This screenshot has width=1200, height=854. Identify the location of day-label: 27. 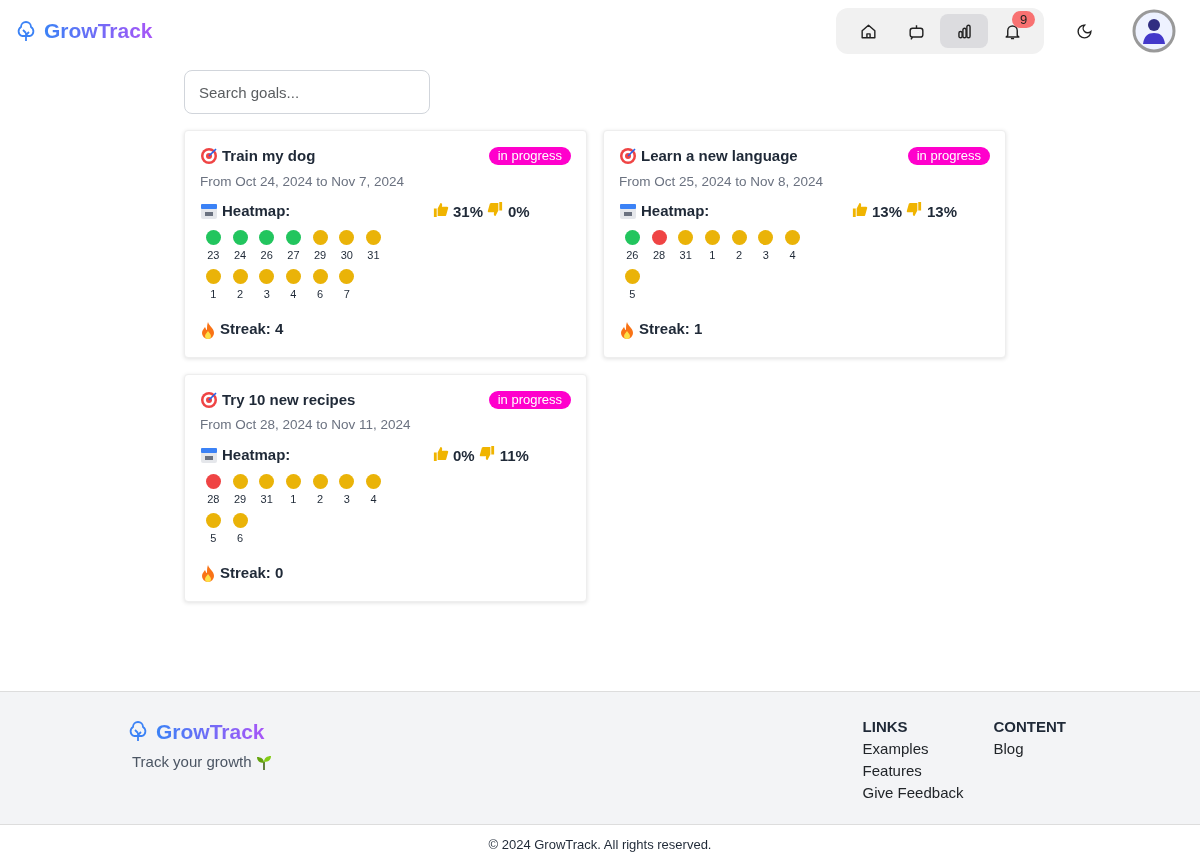
(293, 256).